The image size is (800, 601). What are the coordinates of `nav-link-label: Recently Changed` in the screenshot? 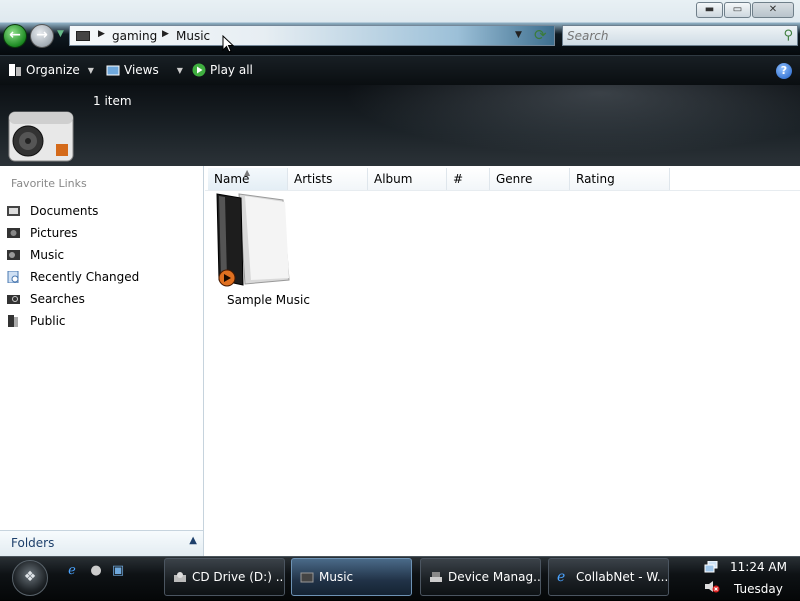 It's located at (85, 277).